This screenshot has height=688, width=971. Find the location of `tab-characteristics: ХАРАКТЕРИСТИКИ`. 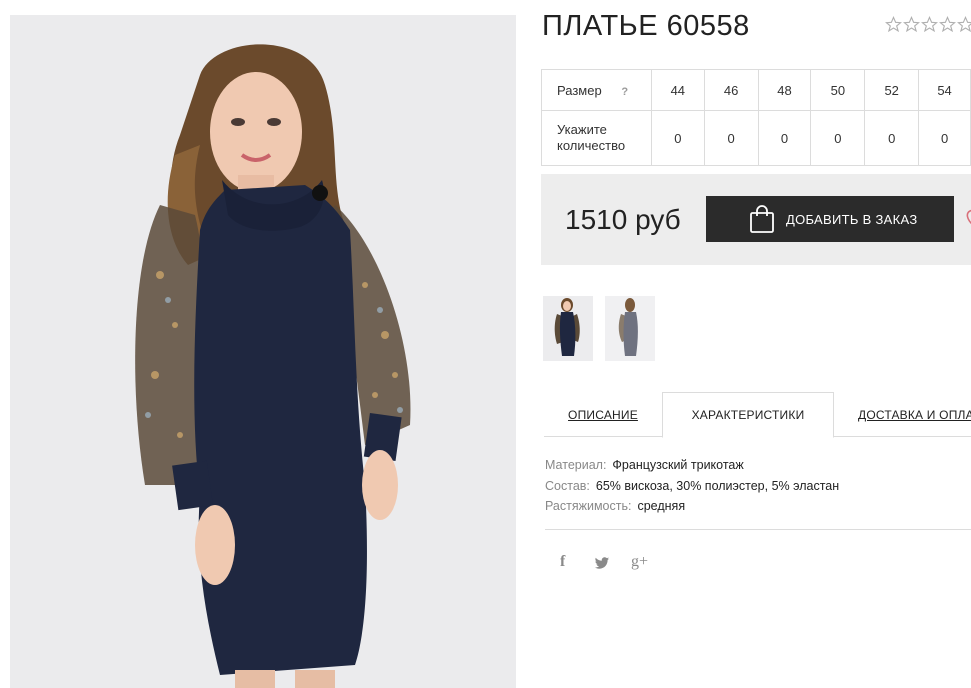

tab-characteristics: ХАРАКТЕРИСТИКИ is located at coordinates (748, 415).